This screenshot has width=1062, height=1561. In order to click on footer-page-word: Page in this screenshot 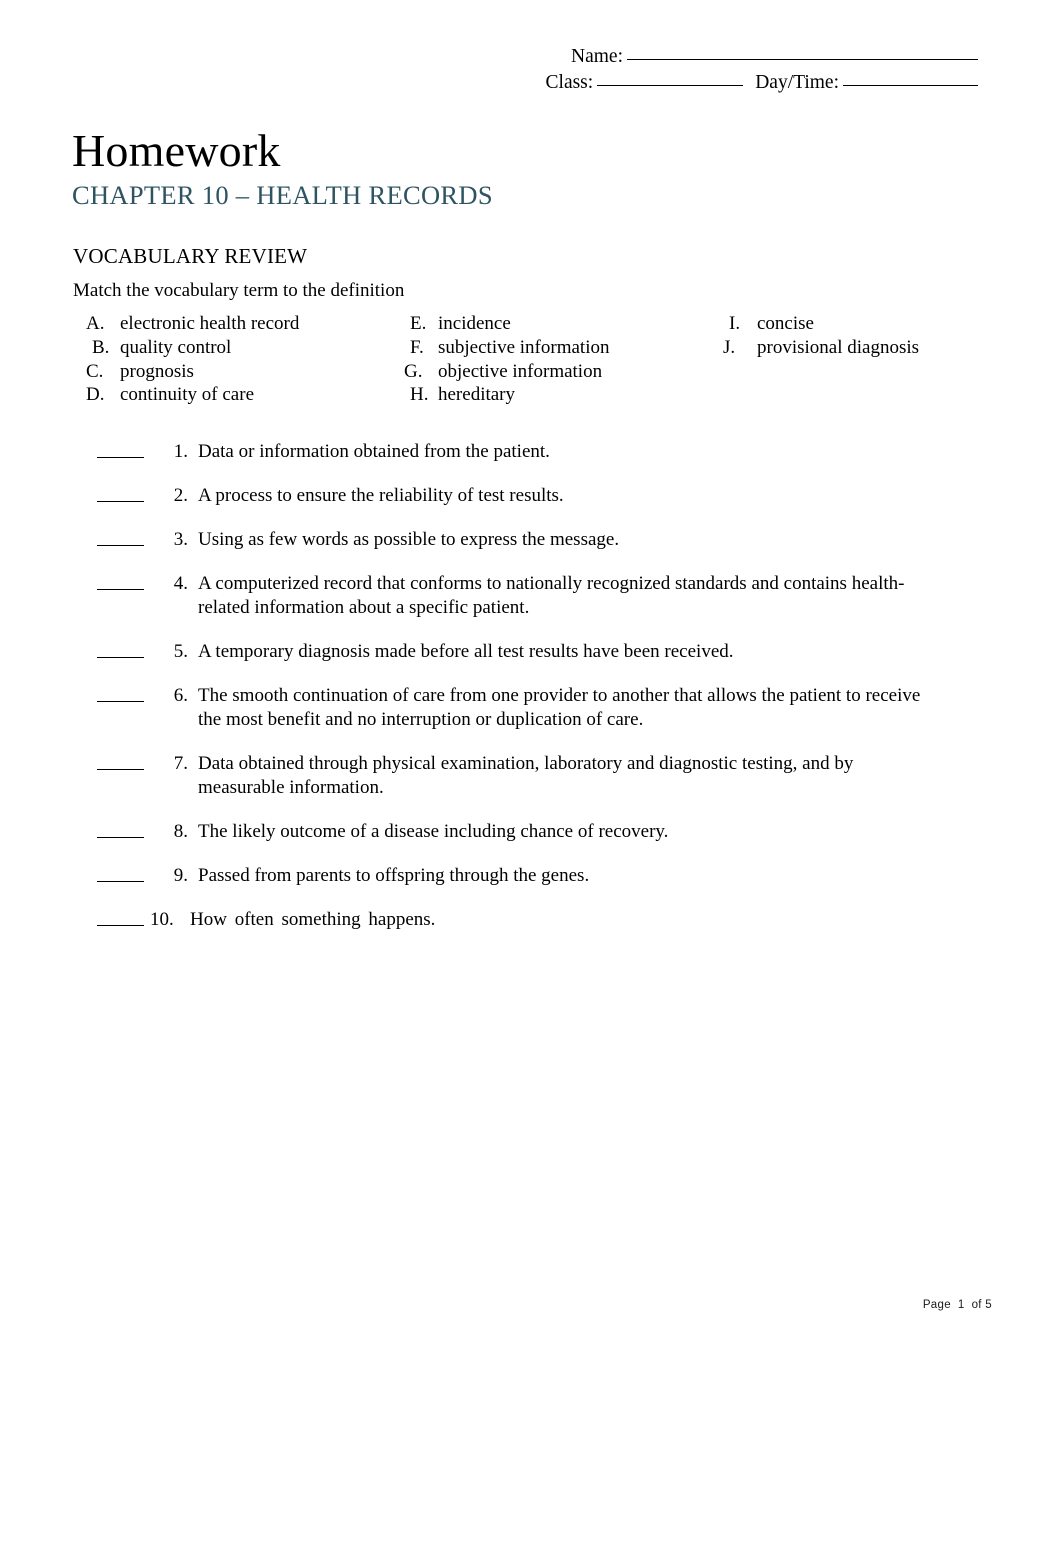, I will do `click(936, 1305)`.